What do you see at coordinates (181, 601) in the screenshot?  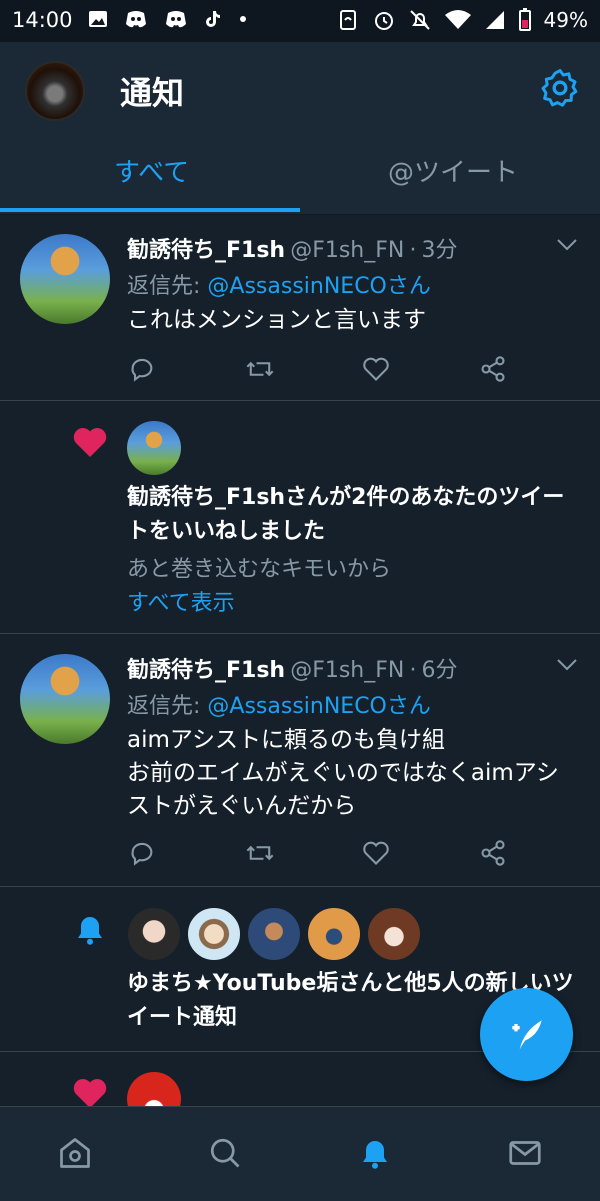 I see `show-all-link: すべて表示` at bounding box center [181, 601].